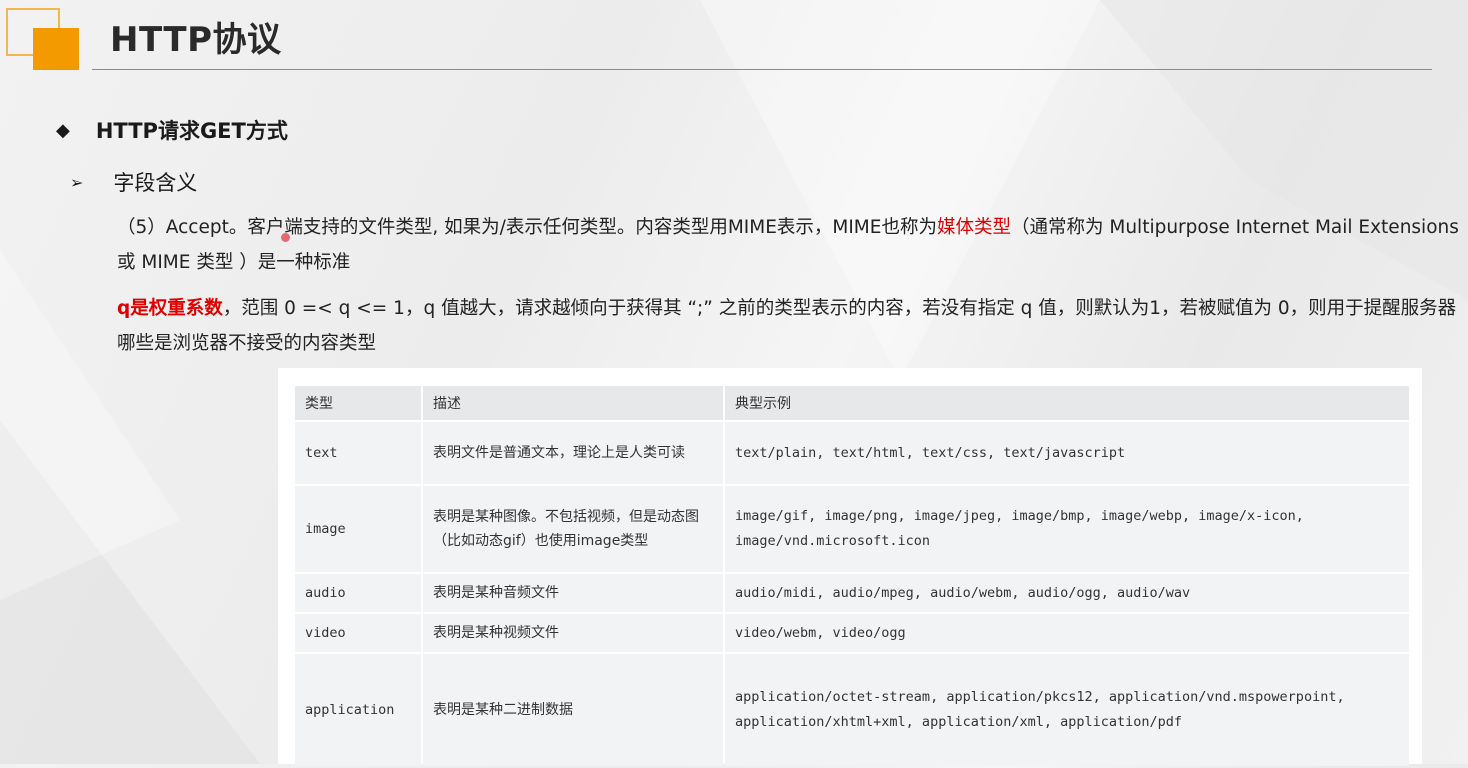 Image resolution: width=1468 pixels, height=768 pixels. What do you see at coordinates (358, 529) in the screenshot?
I see `cell-type: image` at bounding box center [358, 529].